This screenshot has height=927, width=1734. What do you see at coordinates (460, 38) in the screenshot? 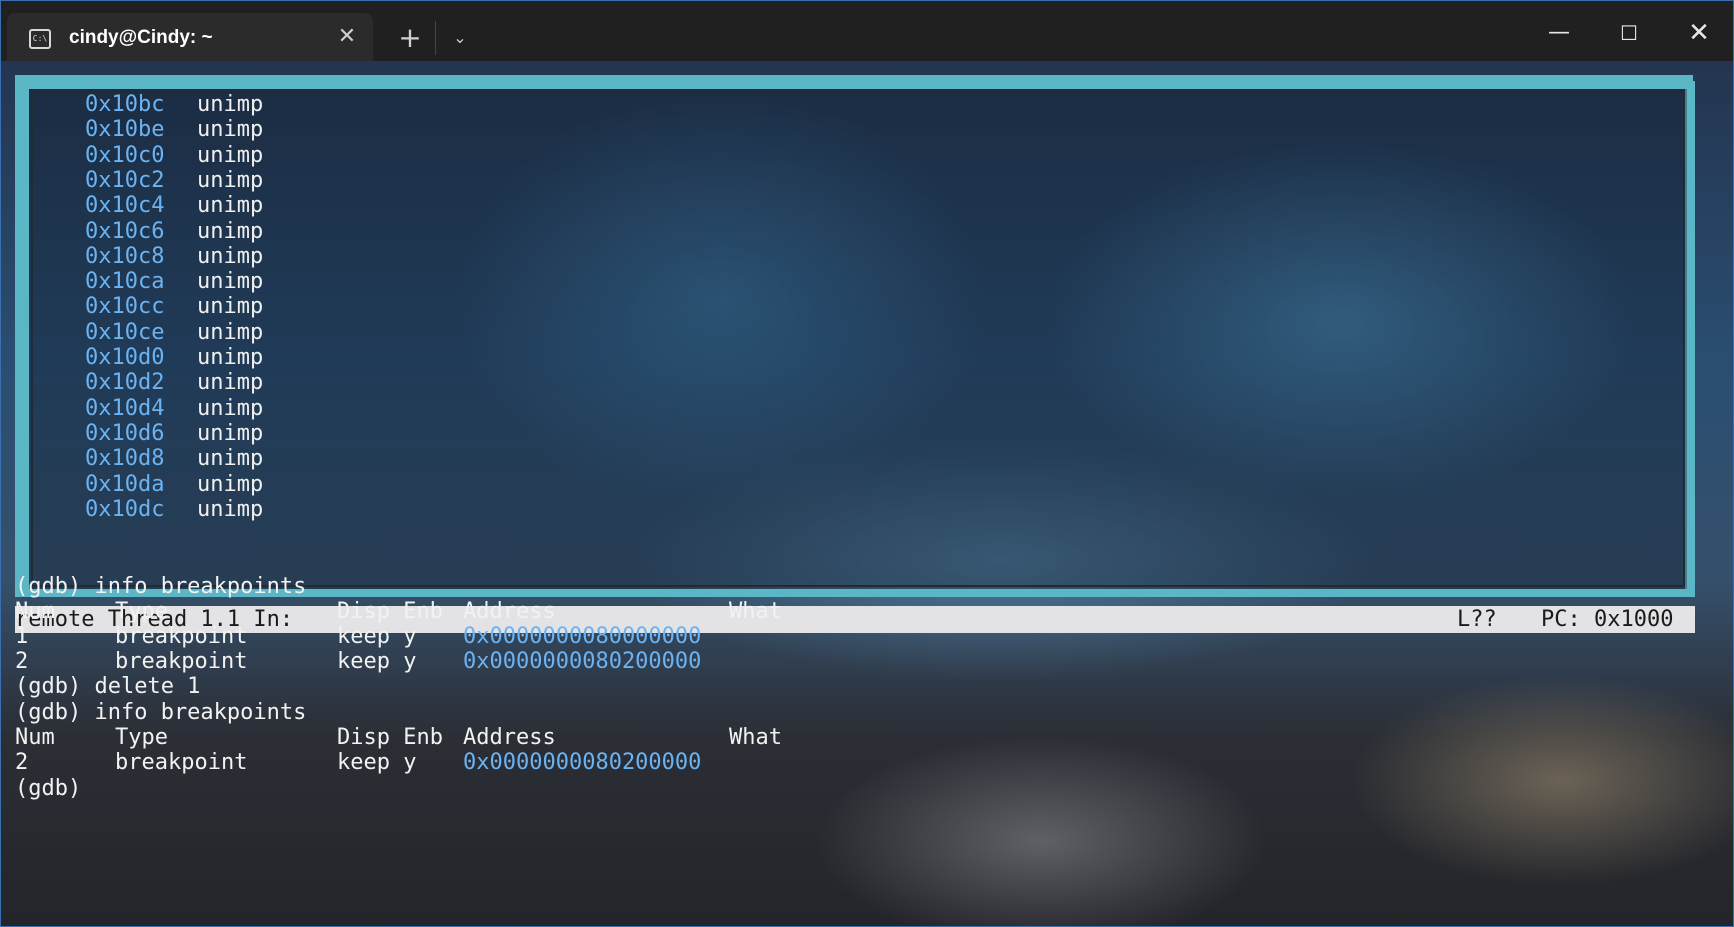
I see `chevron-down-icon: ⌄` at bounding box center [460, 38].